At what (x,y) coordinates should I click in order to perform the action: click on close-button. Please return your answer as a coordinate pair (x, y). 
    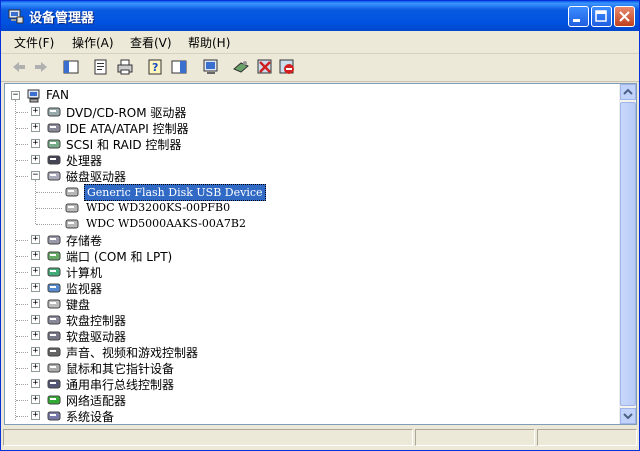
    Looking at the image, I should click on (624, 16).